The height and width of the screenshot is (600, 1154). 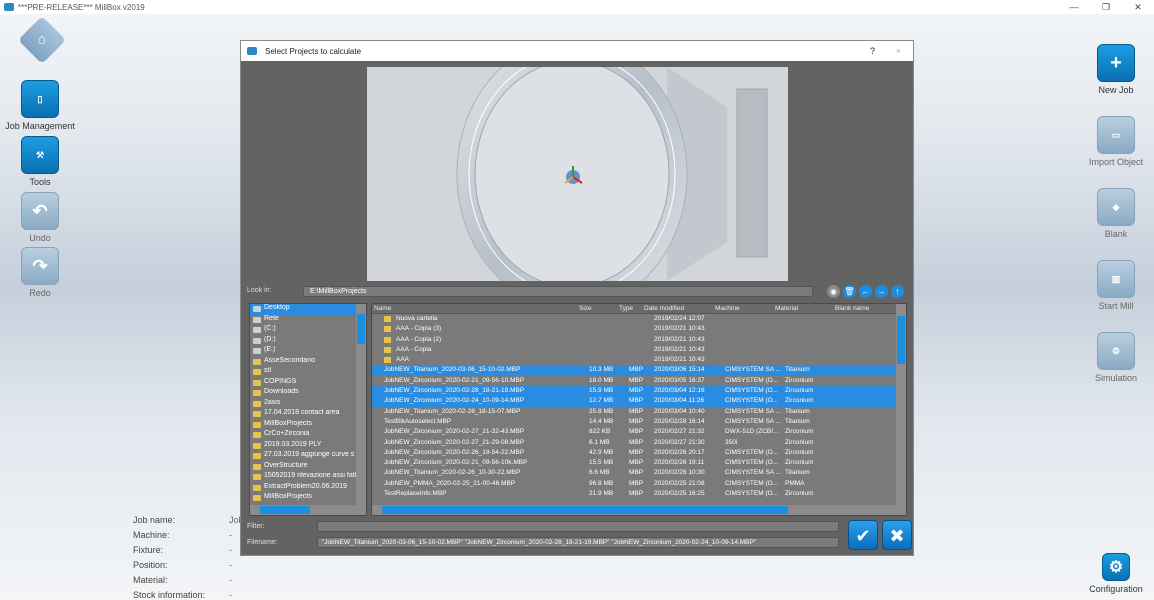 What do you see at coordinates (863, 535) in the screenshot?
I see `ok-button: ✔` at bounding box center [863, 535].